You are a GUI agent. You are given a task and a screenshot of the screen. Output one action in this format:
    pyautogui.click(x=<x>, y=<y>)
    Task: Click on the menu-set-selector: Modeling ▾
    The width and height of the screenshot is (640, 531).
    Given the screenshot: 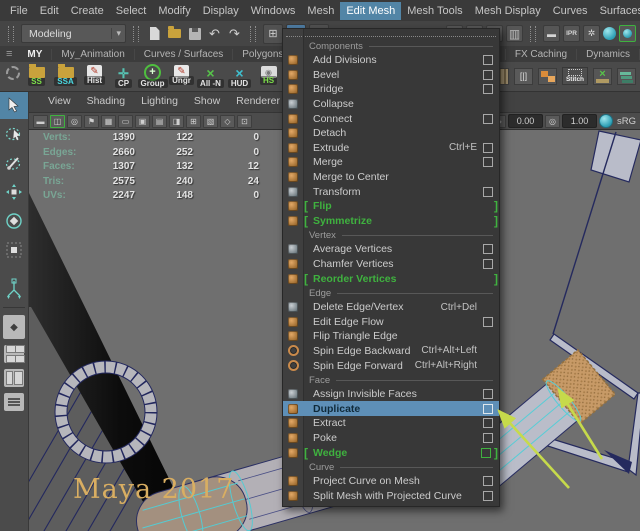 What is the action you would take?
    pyautogui.click(x=73, y=33)
    